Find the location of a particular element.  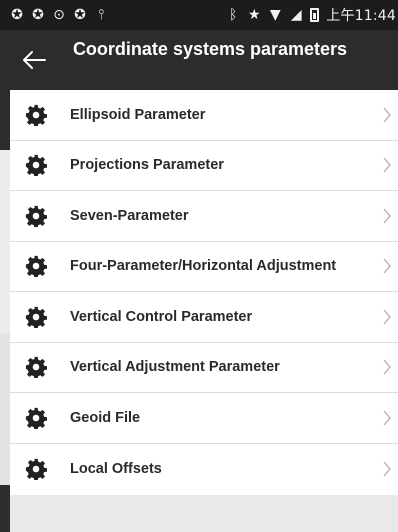

menu-item-four-parameter: Four-Parameter/Horizontal Adjustment is located at coordinates (204, 267).